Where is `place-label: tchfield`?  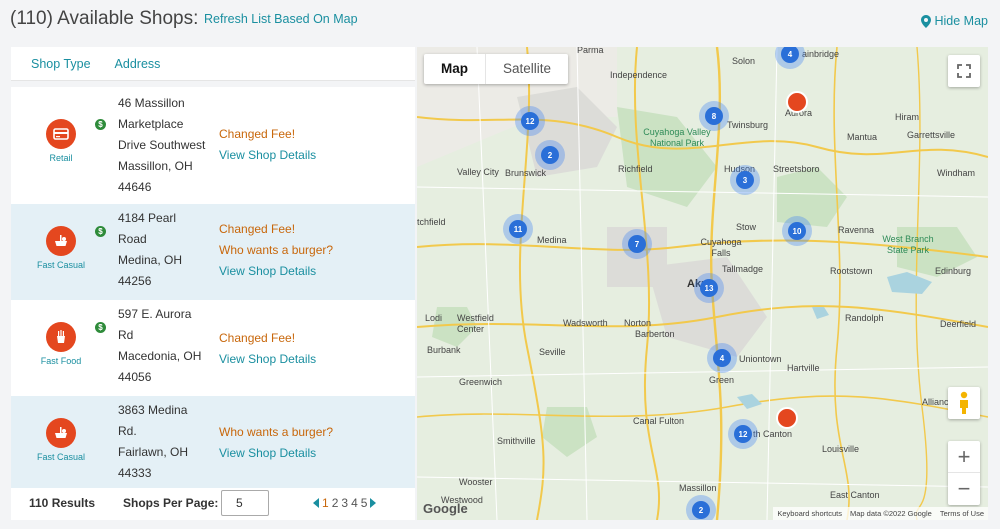
place-label: tchfield is located at coordinates (431, 222).